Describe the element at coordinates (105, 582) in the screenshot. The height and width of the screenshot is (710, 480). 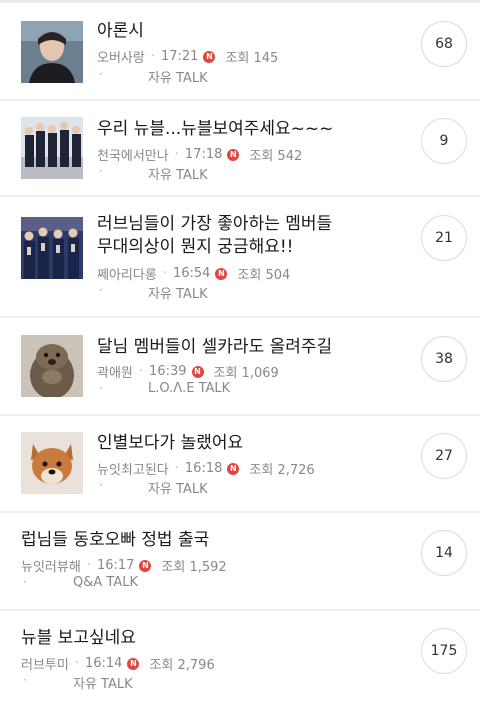
I see `post-board: Q&A TALK` at that location.